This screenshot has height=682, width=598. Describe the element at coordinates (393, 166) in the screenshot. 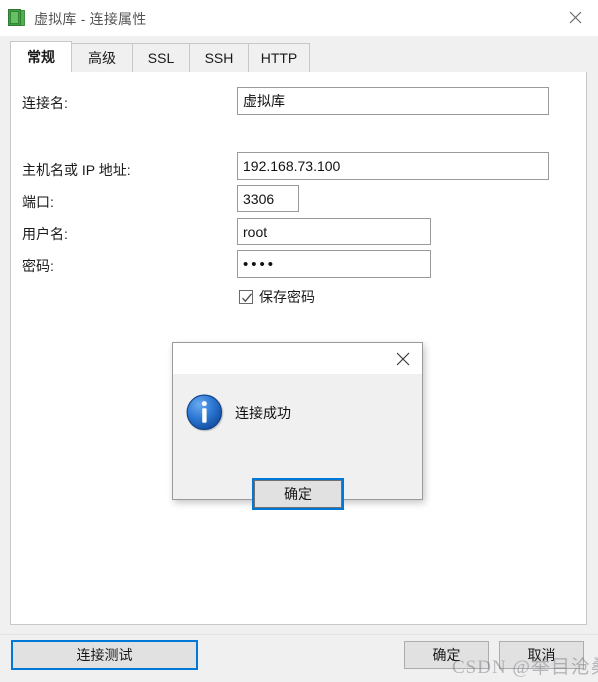

I see `host-input` at that location.